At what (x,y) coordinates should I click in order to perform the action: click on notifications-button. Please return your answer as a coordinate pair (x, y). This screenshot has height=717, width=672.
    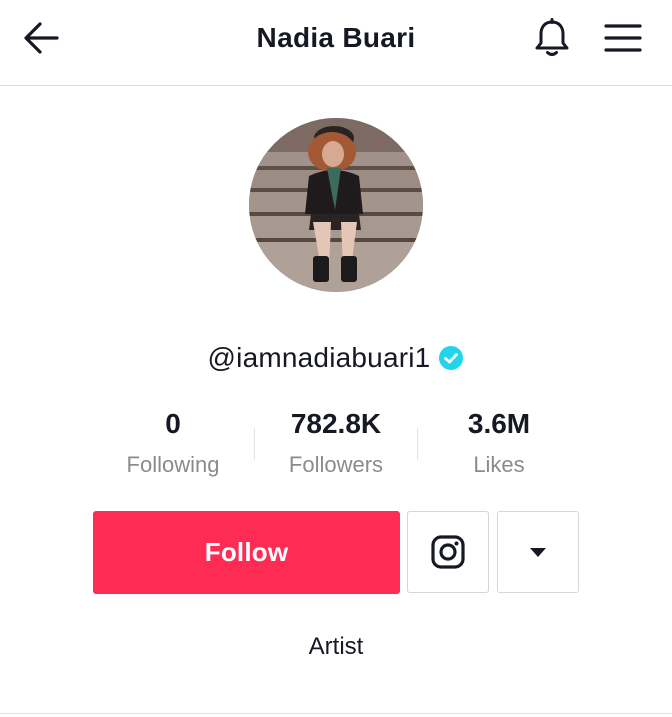
    Looking at the image, I should click on (552, 38).